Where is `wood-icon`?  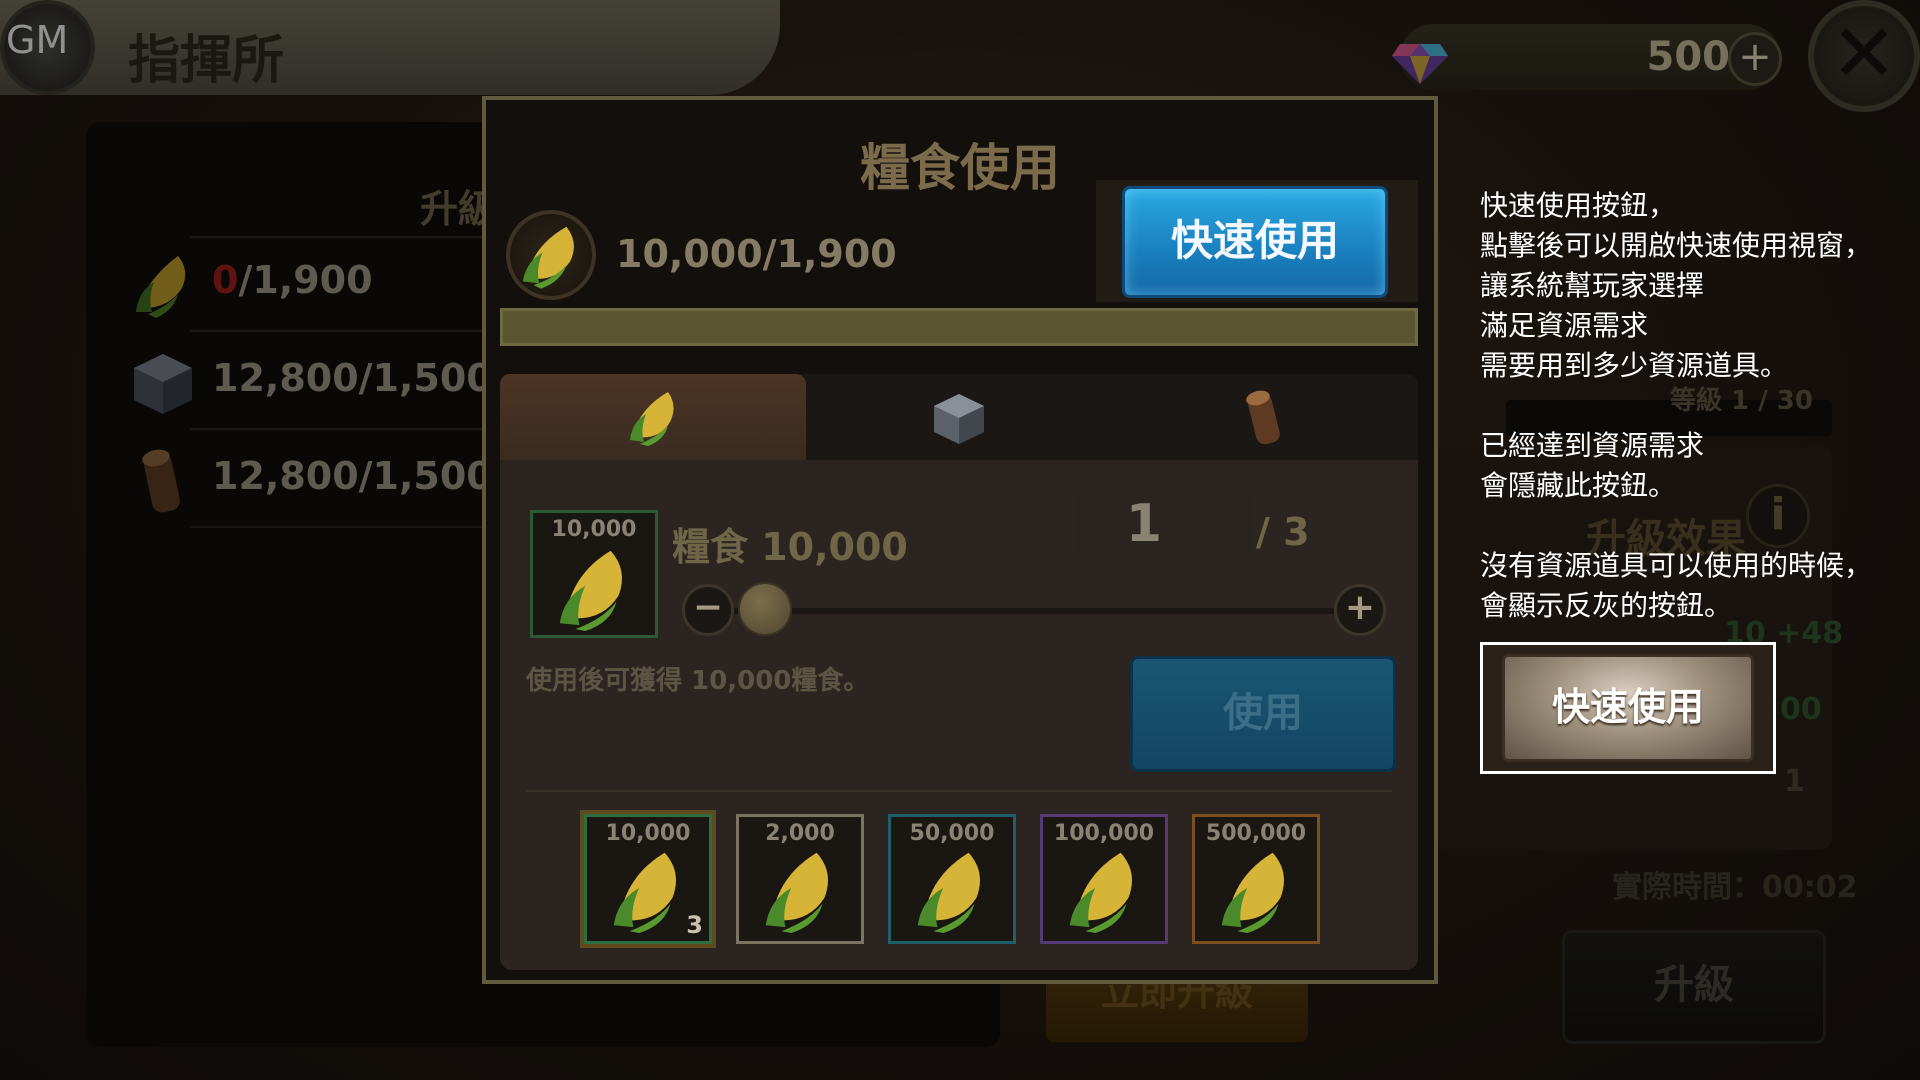 wood-icon is located at coordinates (1263, 417).